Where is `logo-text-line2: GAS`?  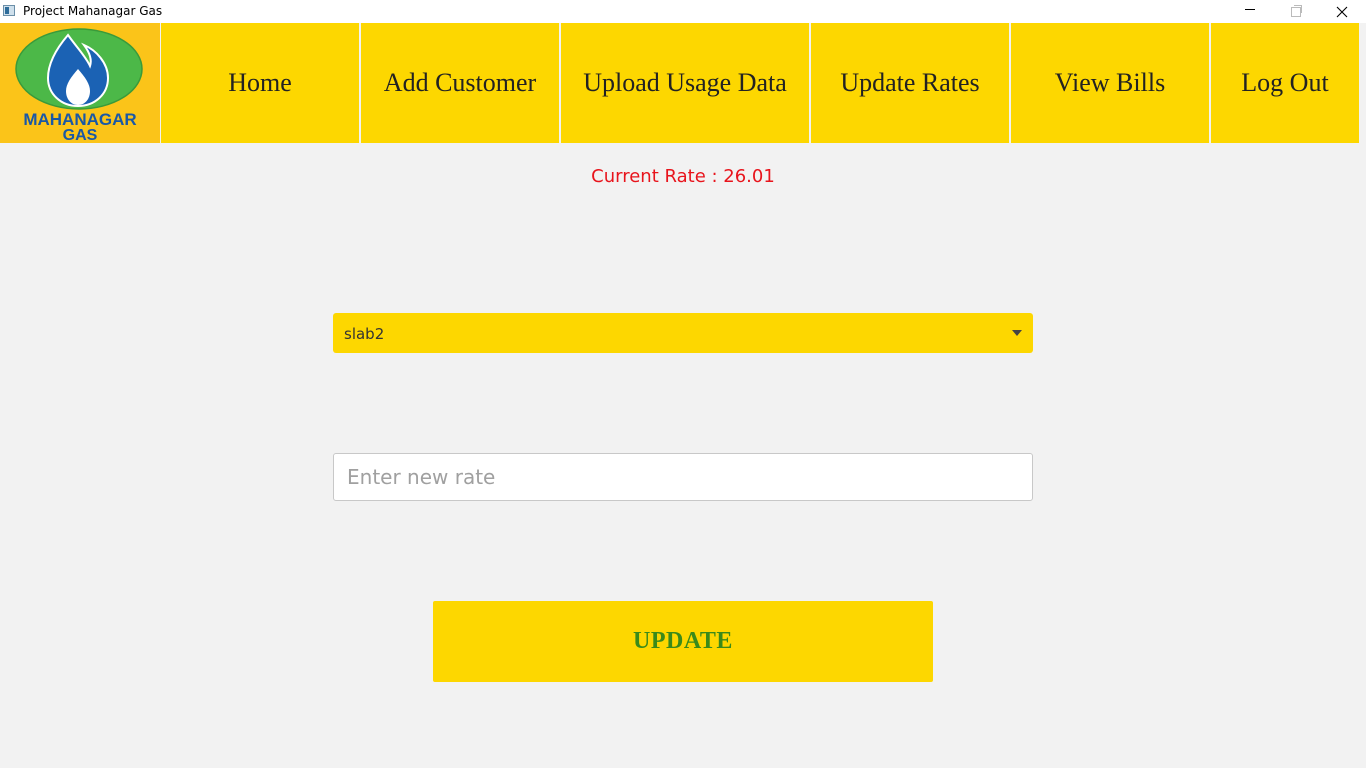
logo-text-line2: GAS is located at coordinates (80, 135).